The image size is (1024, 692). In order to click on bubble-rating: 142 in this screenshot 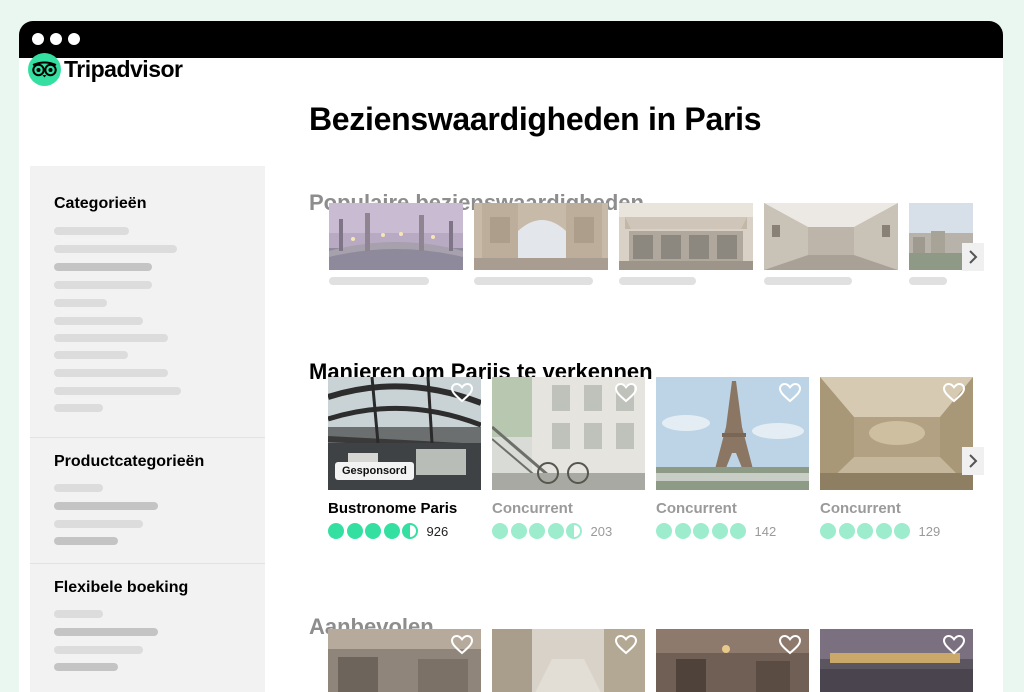, I will do `click(716, 531)`.